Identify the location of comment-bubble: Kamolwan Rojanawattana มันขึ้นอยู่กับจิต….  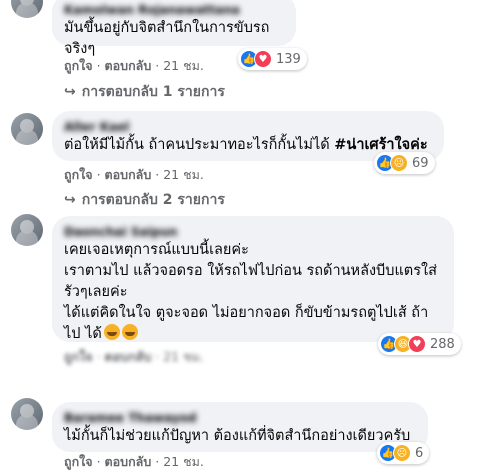
(174, 28).